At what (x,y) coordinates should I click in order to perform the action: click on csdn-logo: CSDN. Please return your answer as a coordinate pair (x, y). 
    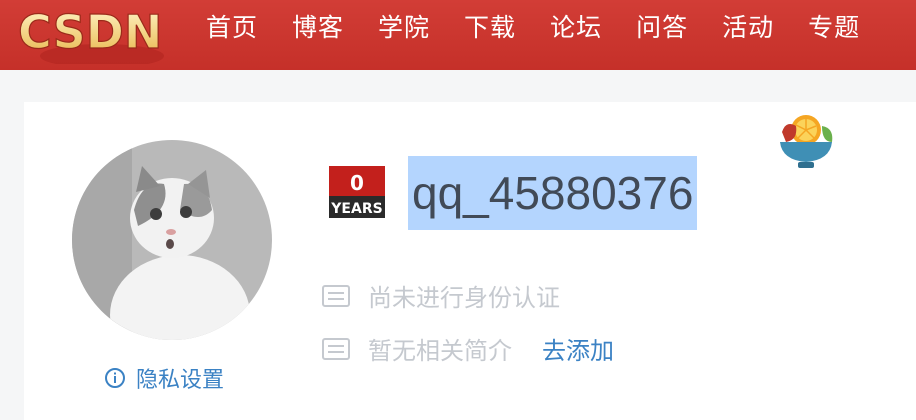
    Looking at the image, I should click on (103, 34).